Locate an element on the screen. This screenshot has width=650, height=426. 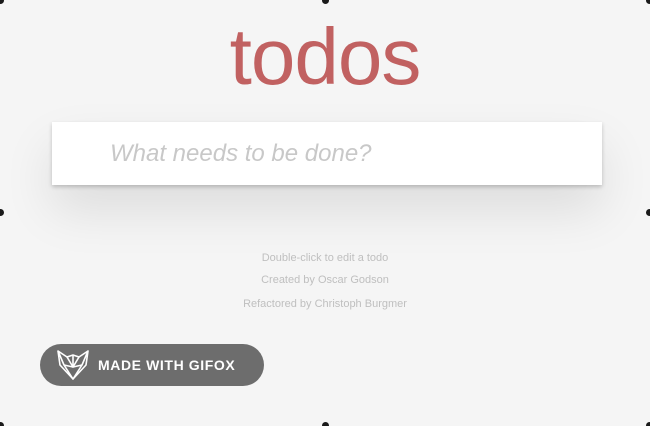
fox-icon is located at coordinates (73, 365).